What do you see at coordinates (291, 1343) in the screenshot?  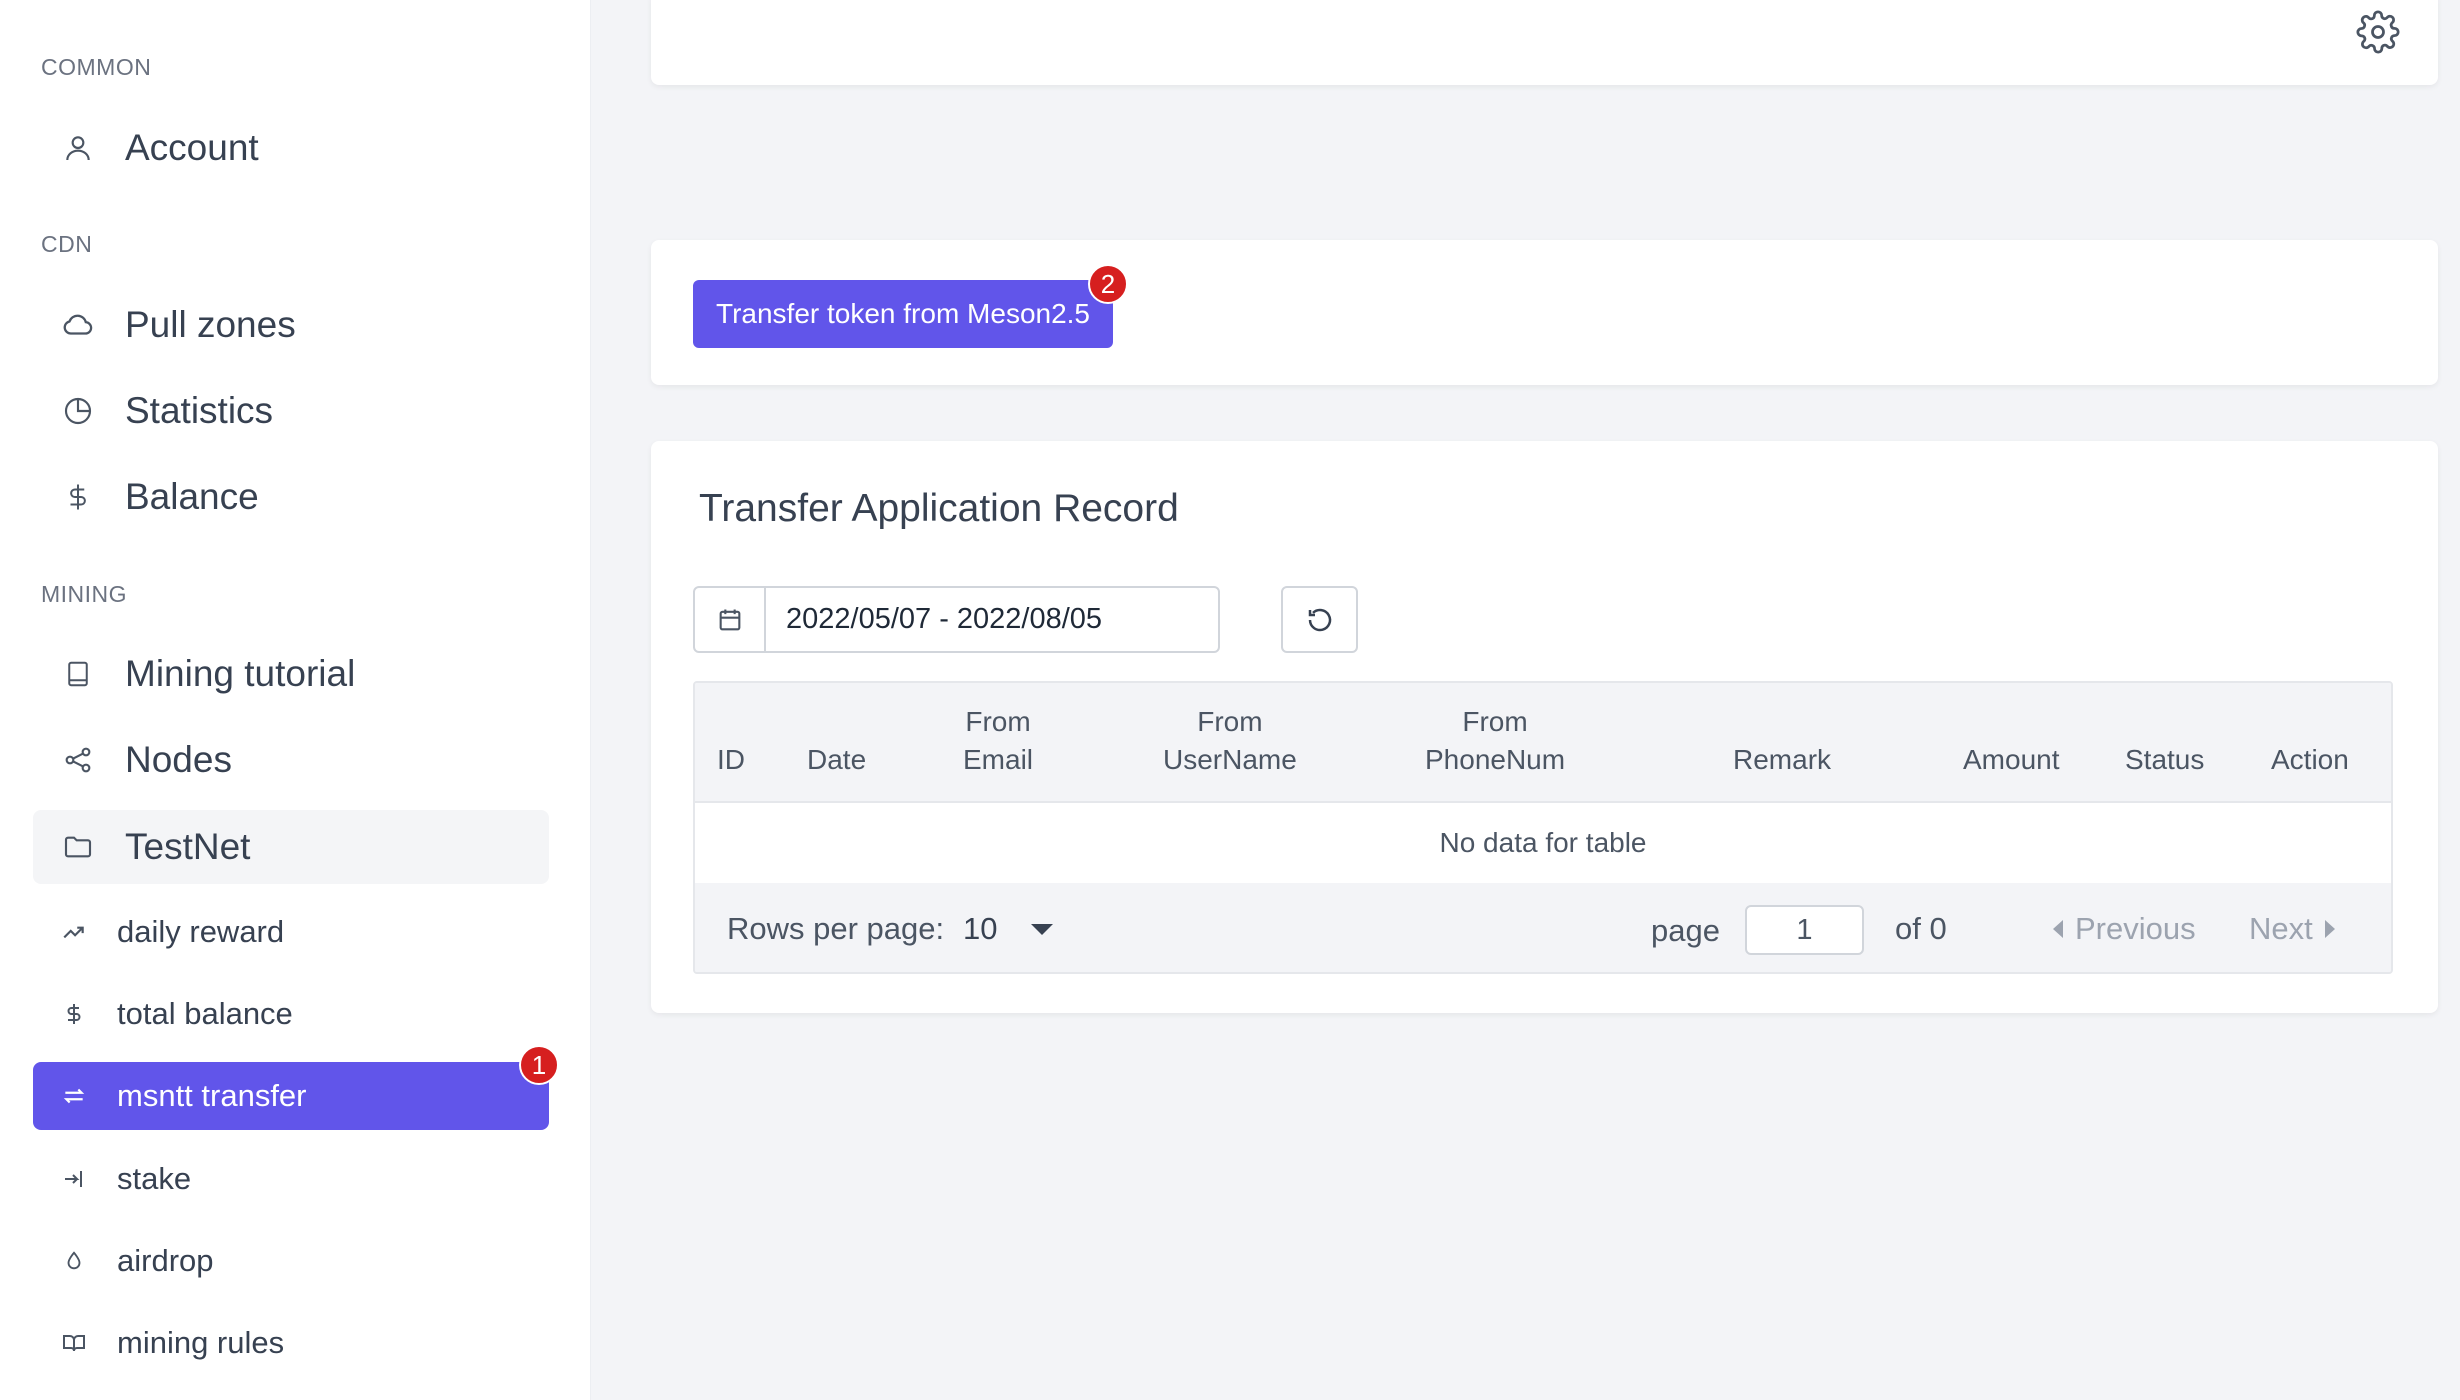 I see `sidebar-item-mining-rules: mining rules` at bounding box center [291, 1343].